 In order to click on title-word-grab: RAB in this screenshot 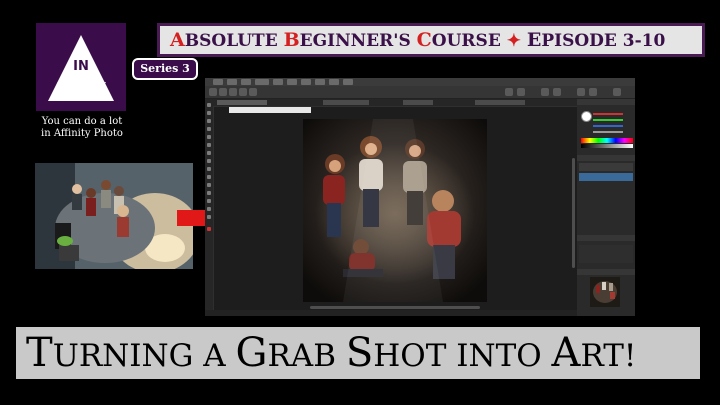, I will do `click(306, 356)`.